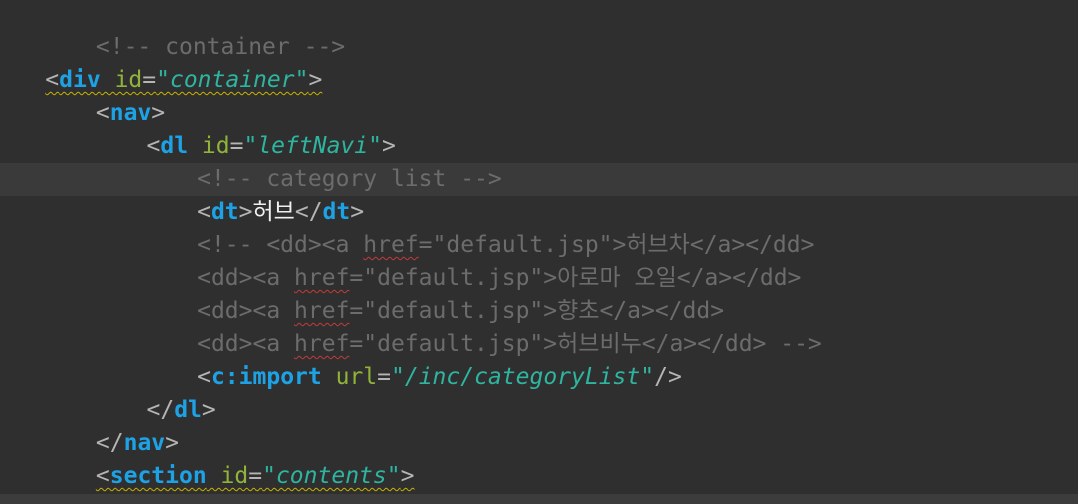 This screenshot has height=504, width=1078. What do you see at coordinates (539, 499) in the screenshot?
I see `horizontal-scrollbar` at bounding box center [539, 499].